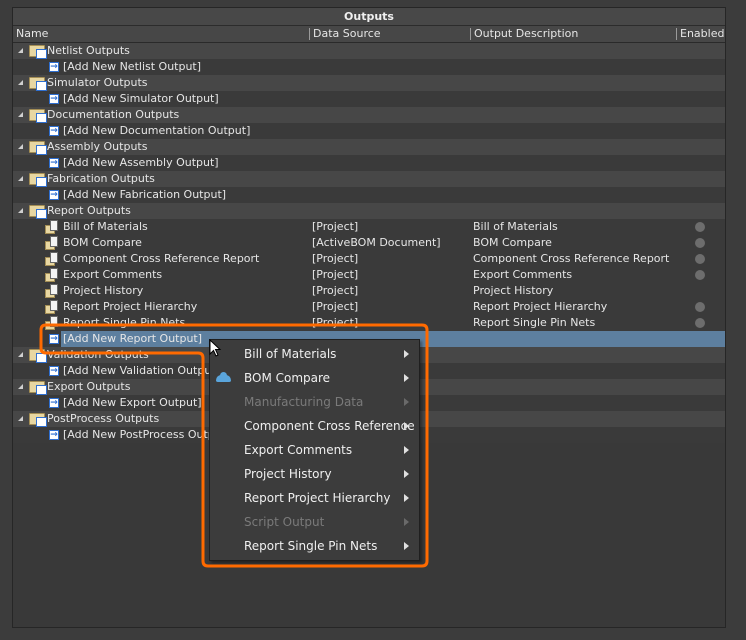 The height and width of the screenshot is (640, 746). What do you see at coordinates (124, 322) in the screenshot?
I see `output-name: Report Single Pin Nets` at bounding box center [124, 322].